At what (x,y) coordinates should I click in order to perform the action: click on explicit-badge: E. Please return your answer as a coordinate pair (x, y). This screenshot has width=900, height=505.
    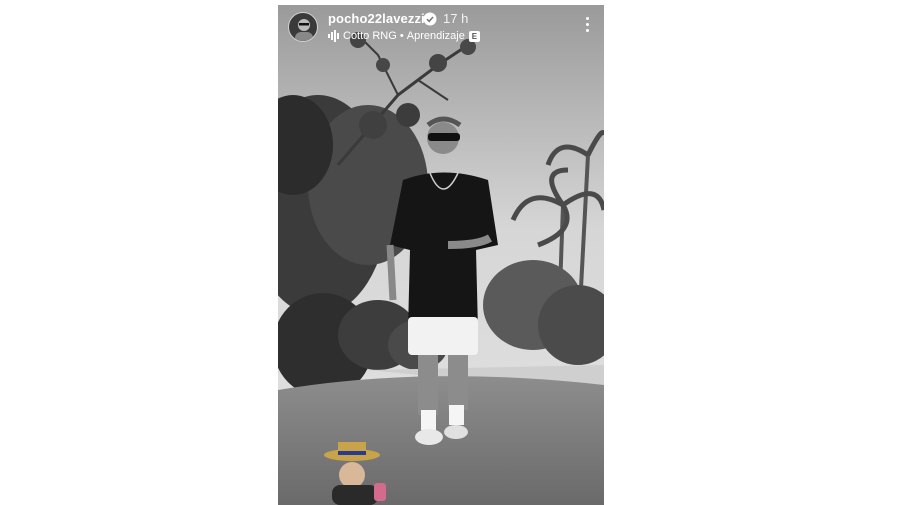
    Looking at the image, I should click on (474, 36).